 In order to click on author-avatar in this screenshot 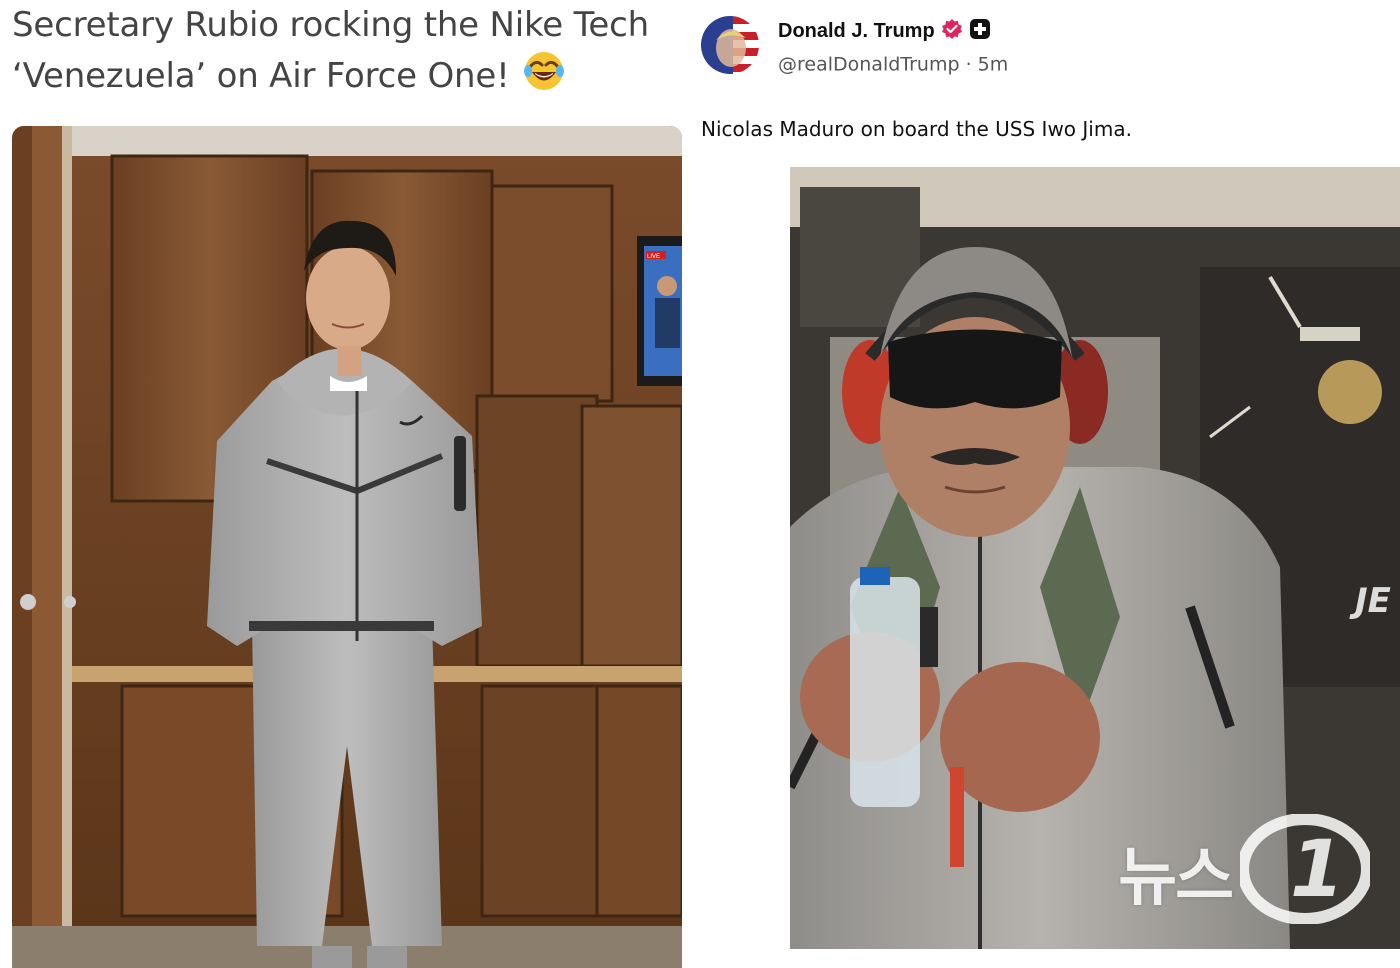, I will do `click(730, 45)`.